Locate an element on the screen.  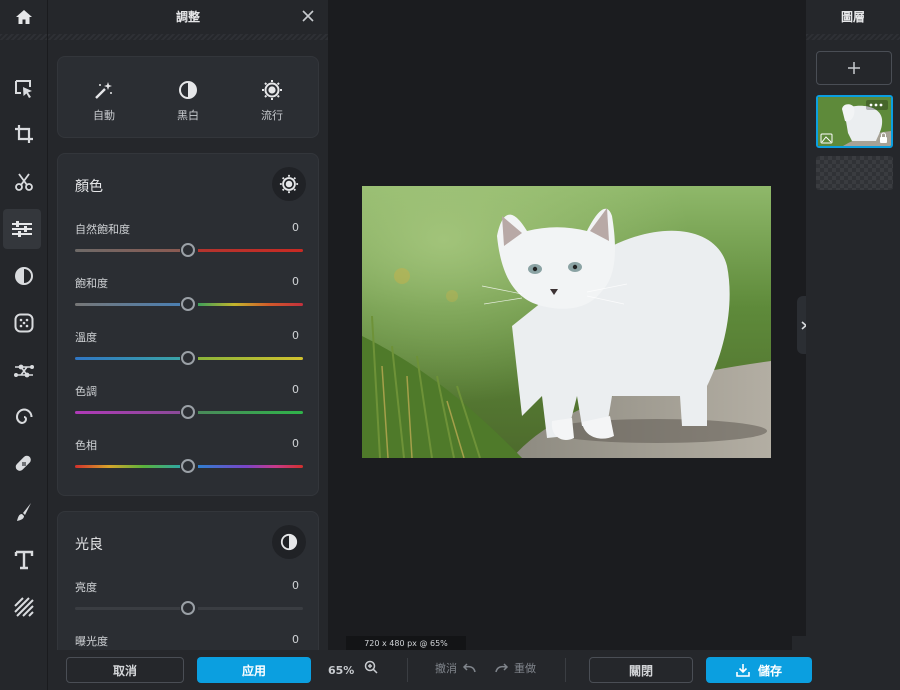
toolstrip-divider is located at coordinates (23, 37).